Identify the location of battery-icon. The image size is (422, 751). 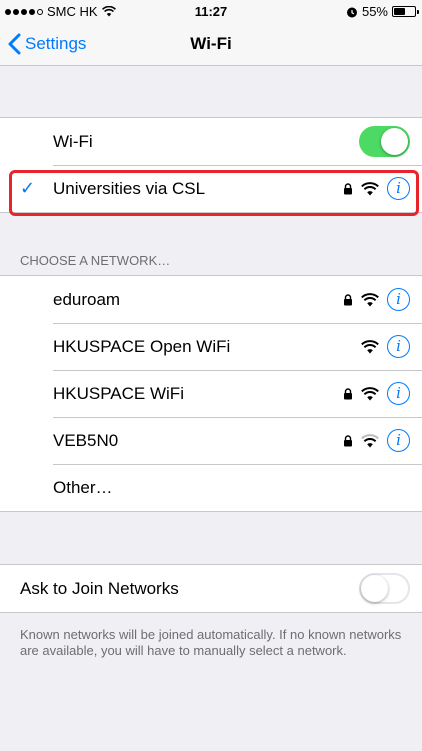
(405, 11).